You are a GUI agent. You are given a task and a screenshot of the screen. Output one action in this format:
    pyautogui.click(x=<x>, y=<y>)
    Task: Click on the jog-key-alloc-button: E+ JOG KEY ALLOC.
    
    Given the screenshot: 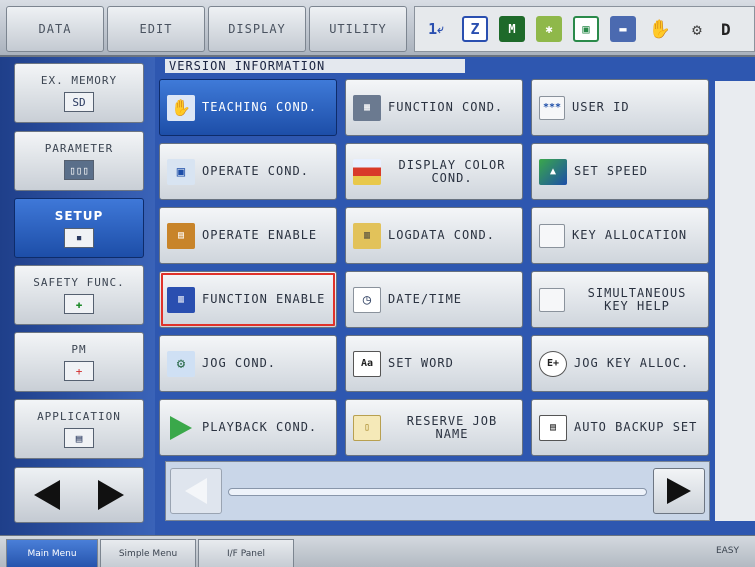 What is the action you would take?
    pyautogui.click(x=620, y=363)
    